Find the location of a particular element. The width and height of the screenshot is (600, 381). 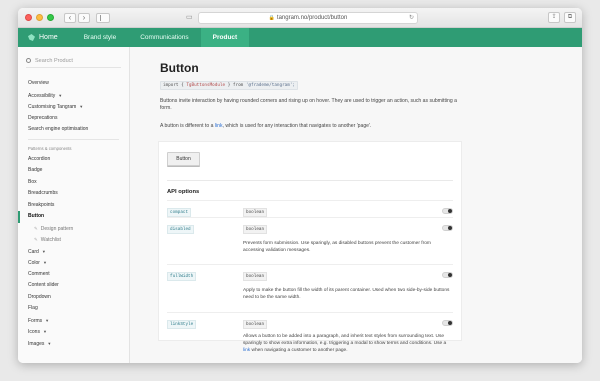

compact-toggle is located at coordinates (447, 211).